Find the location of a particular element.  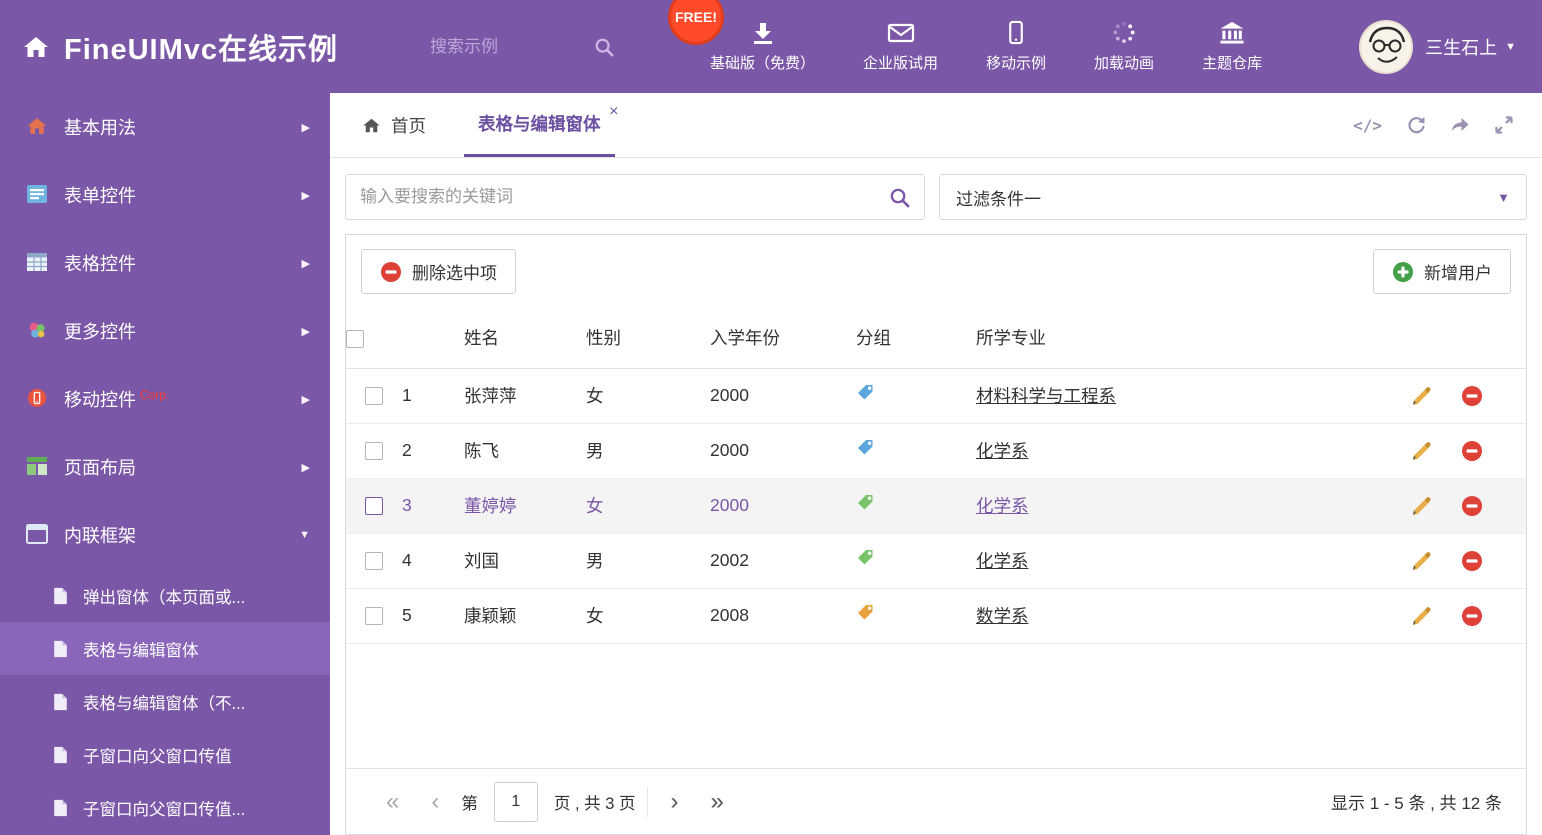

sidebar-subitem-label: 子窗口向父窗口传值 is located at coordinates (157, 756).